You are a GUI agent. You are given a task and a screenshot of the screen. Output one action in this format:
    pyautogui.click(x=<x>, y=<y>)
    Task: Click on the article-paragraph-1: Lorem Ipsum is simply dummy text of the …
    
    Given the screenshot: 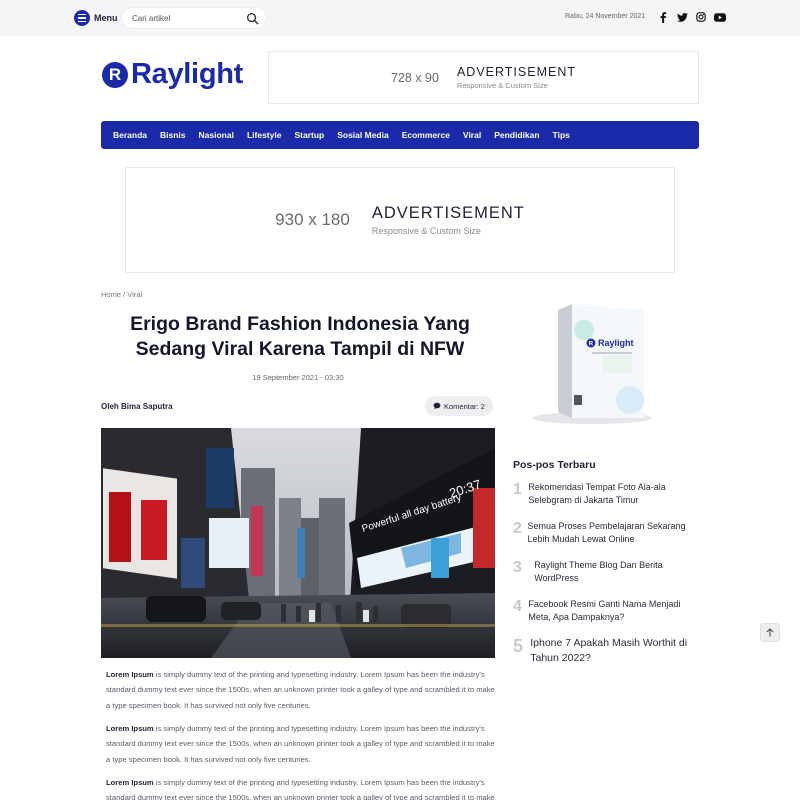 What is the action you would take?
    pyautogui.click(x=301, y=690)
    